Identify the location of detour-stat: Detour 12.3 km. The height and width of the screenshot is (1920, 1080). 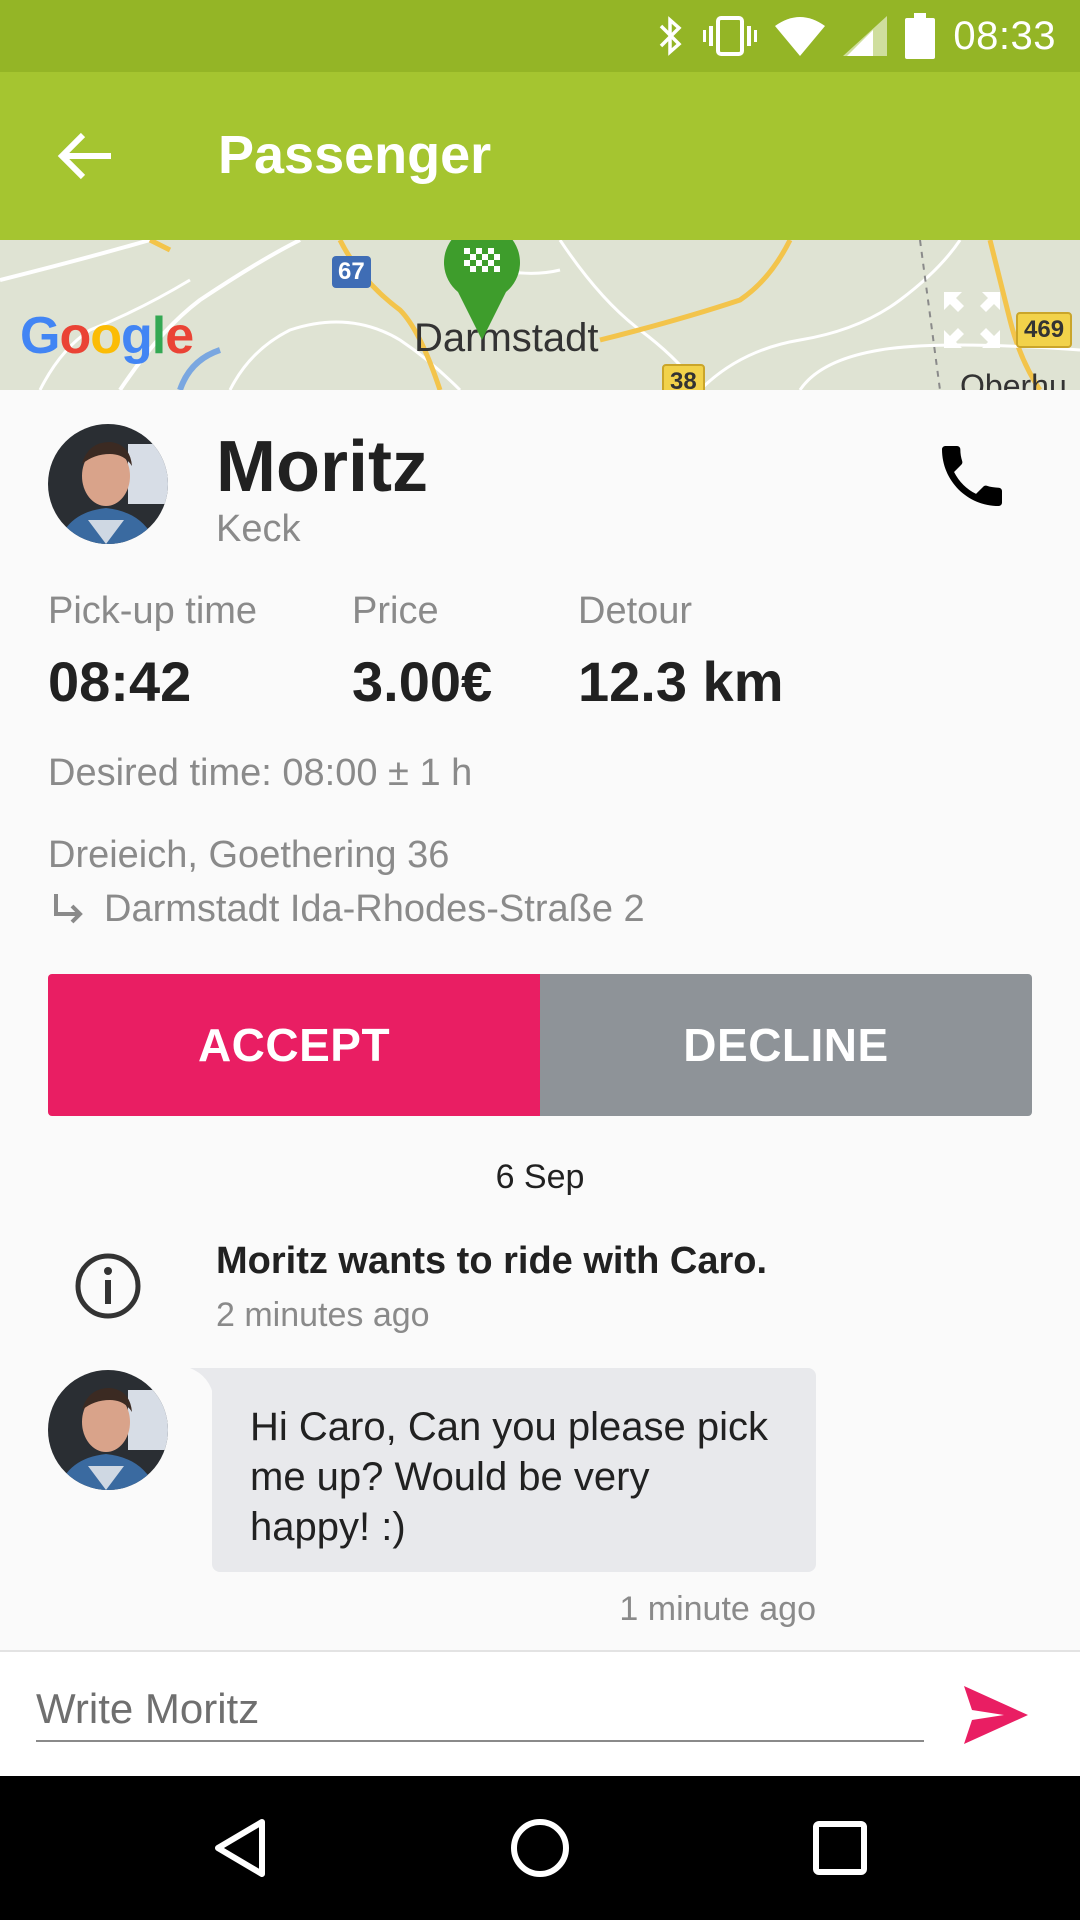
(681, 652).